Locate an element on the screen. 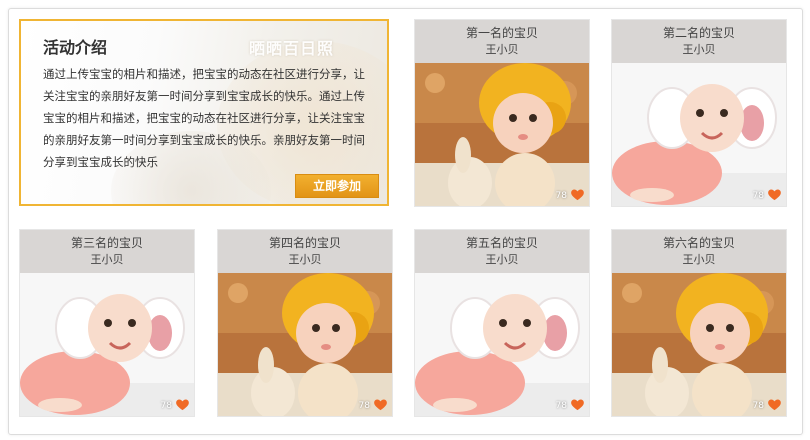 Image resolution: width=810 pixels, height=440 pixels. card-rank: 第三名的宝贝 is located at coordinates (106, 243).